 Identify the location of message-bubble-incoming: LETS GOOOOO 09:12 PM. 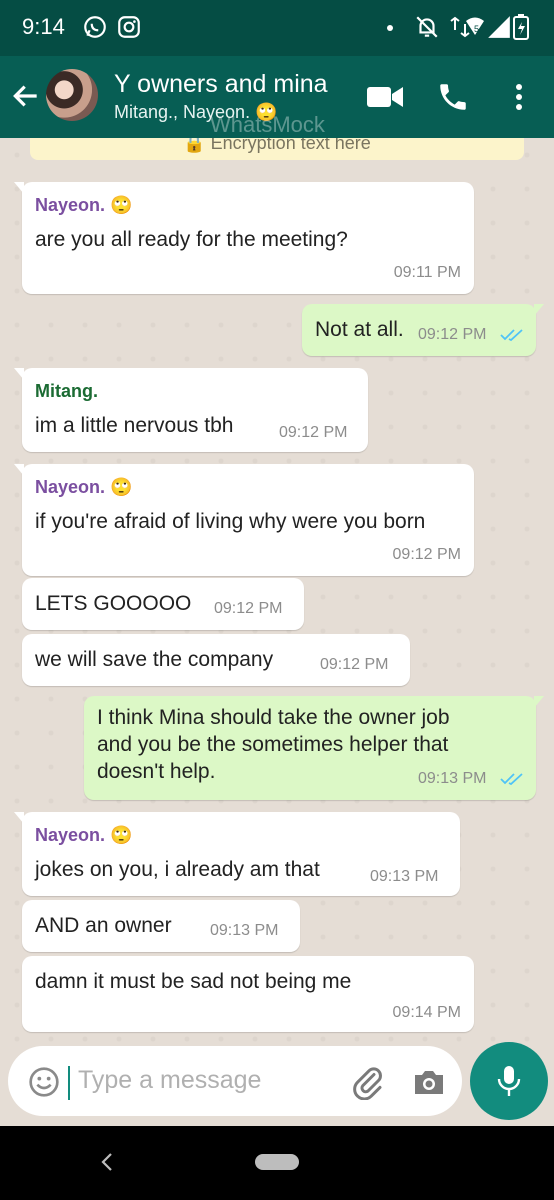
(163, 604).